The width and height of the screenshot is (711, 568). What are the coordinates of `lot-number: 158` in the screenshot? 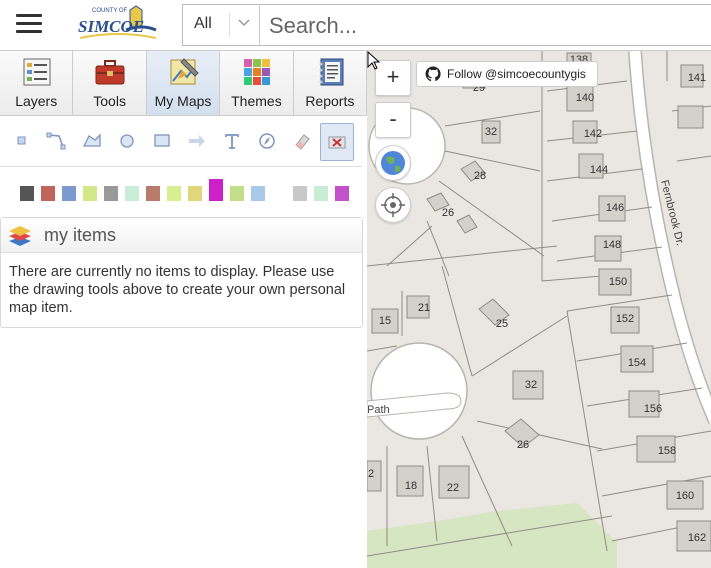 It's located at (667, 451).